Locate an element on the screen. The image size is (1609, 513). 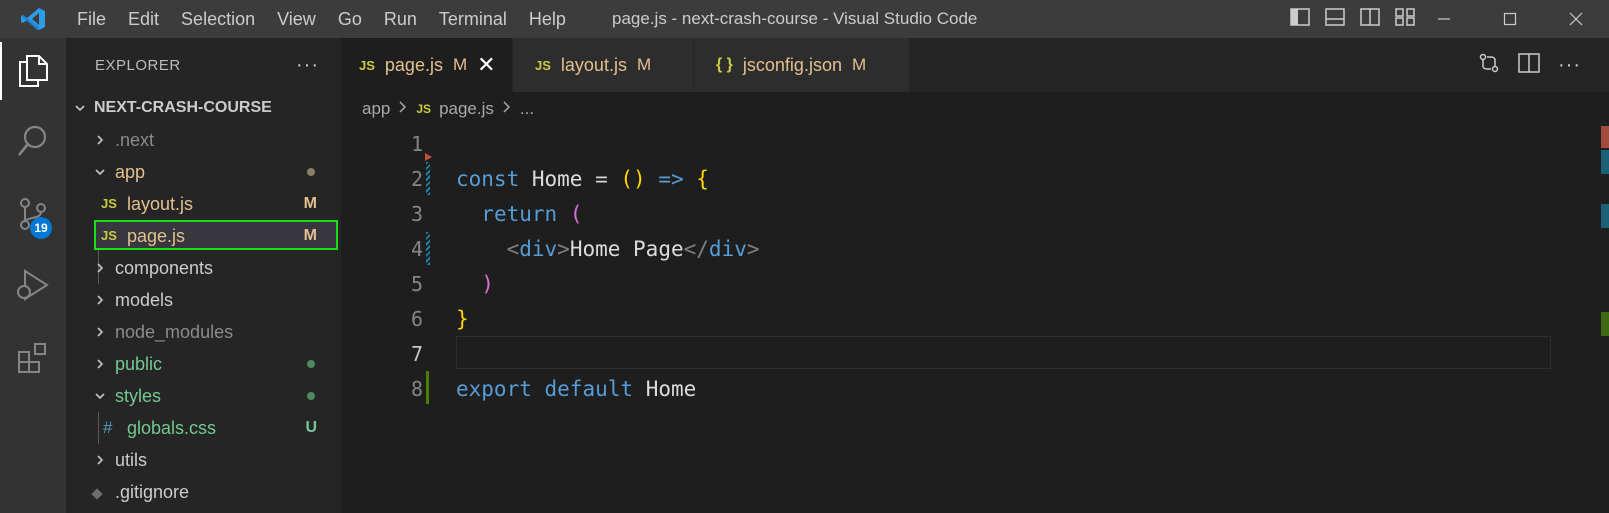
code-token: > is located at coordinates (563, 249).